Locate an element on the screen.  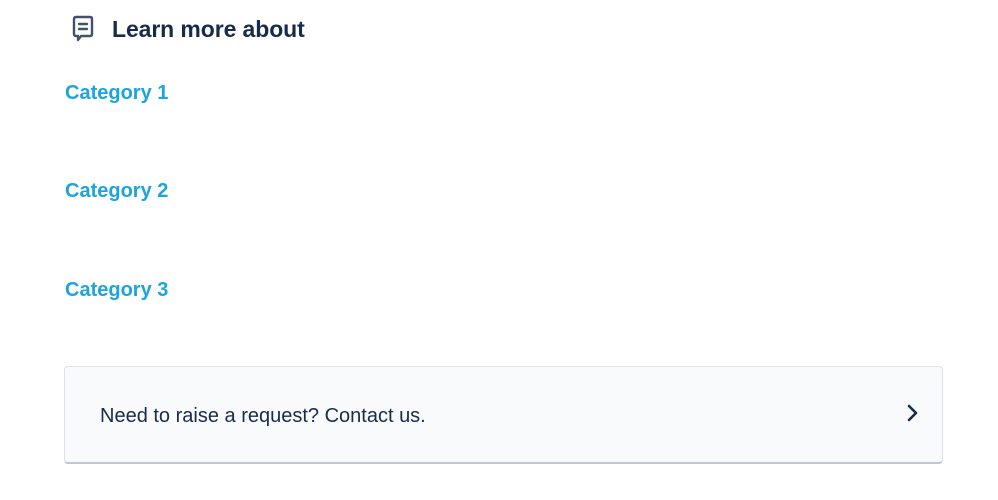
knowledge-article-icon is located at coordinates (83, 29).